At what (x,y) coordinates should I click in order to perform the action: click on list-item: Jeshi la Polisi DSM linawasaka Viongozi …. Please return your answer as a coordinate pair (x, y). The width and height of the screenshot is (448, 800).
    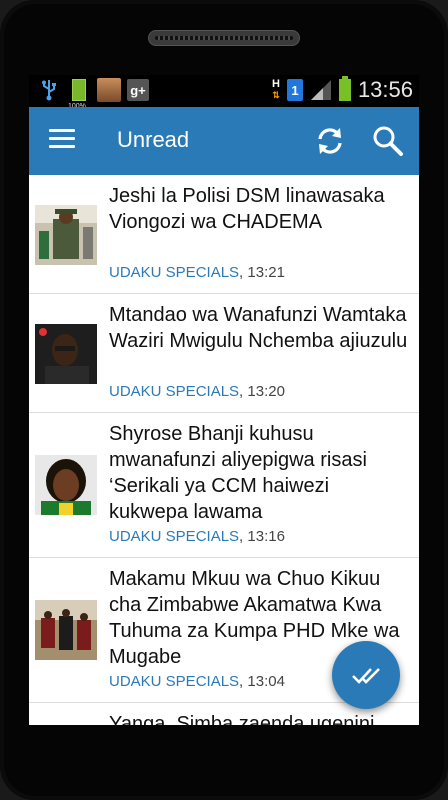
    Looking at the image, I should click on (224, 234).